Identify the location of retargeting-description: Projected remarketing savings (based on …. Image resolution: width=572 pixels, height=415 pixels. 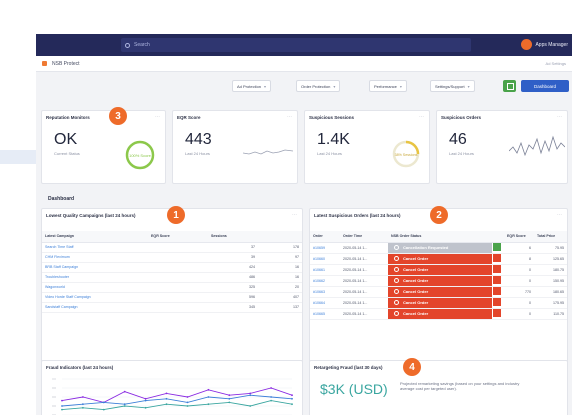
(460, 386).